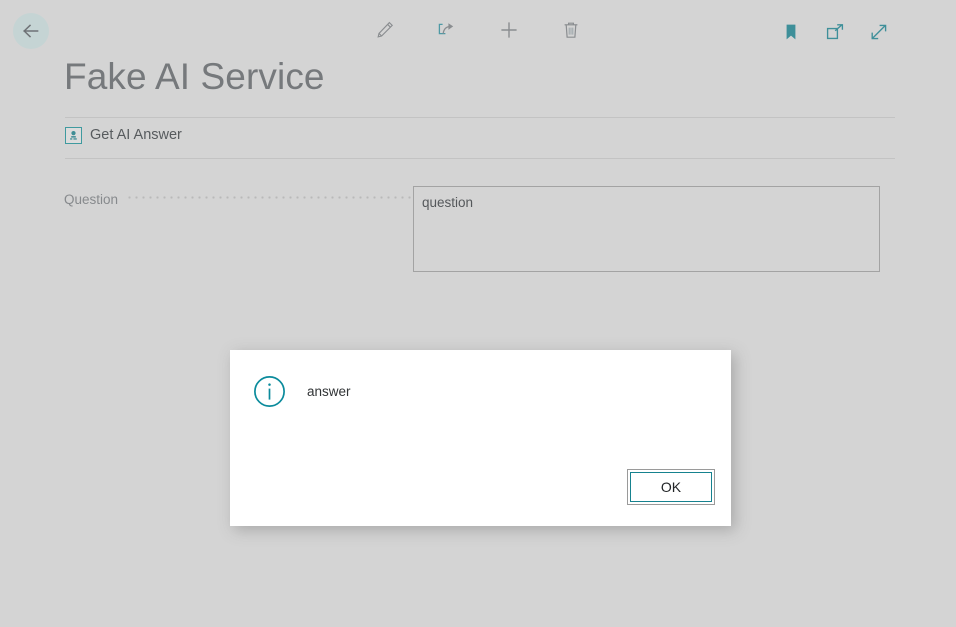 The width and height of the screenshot is (956, 627). Describe the element at coordinates (269, 391) in the screenshot. I see `info-icon` at that location.